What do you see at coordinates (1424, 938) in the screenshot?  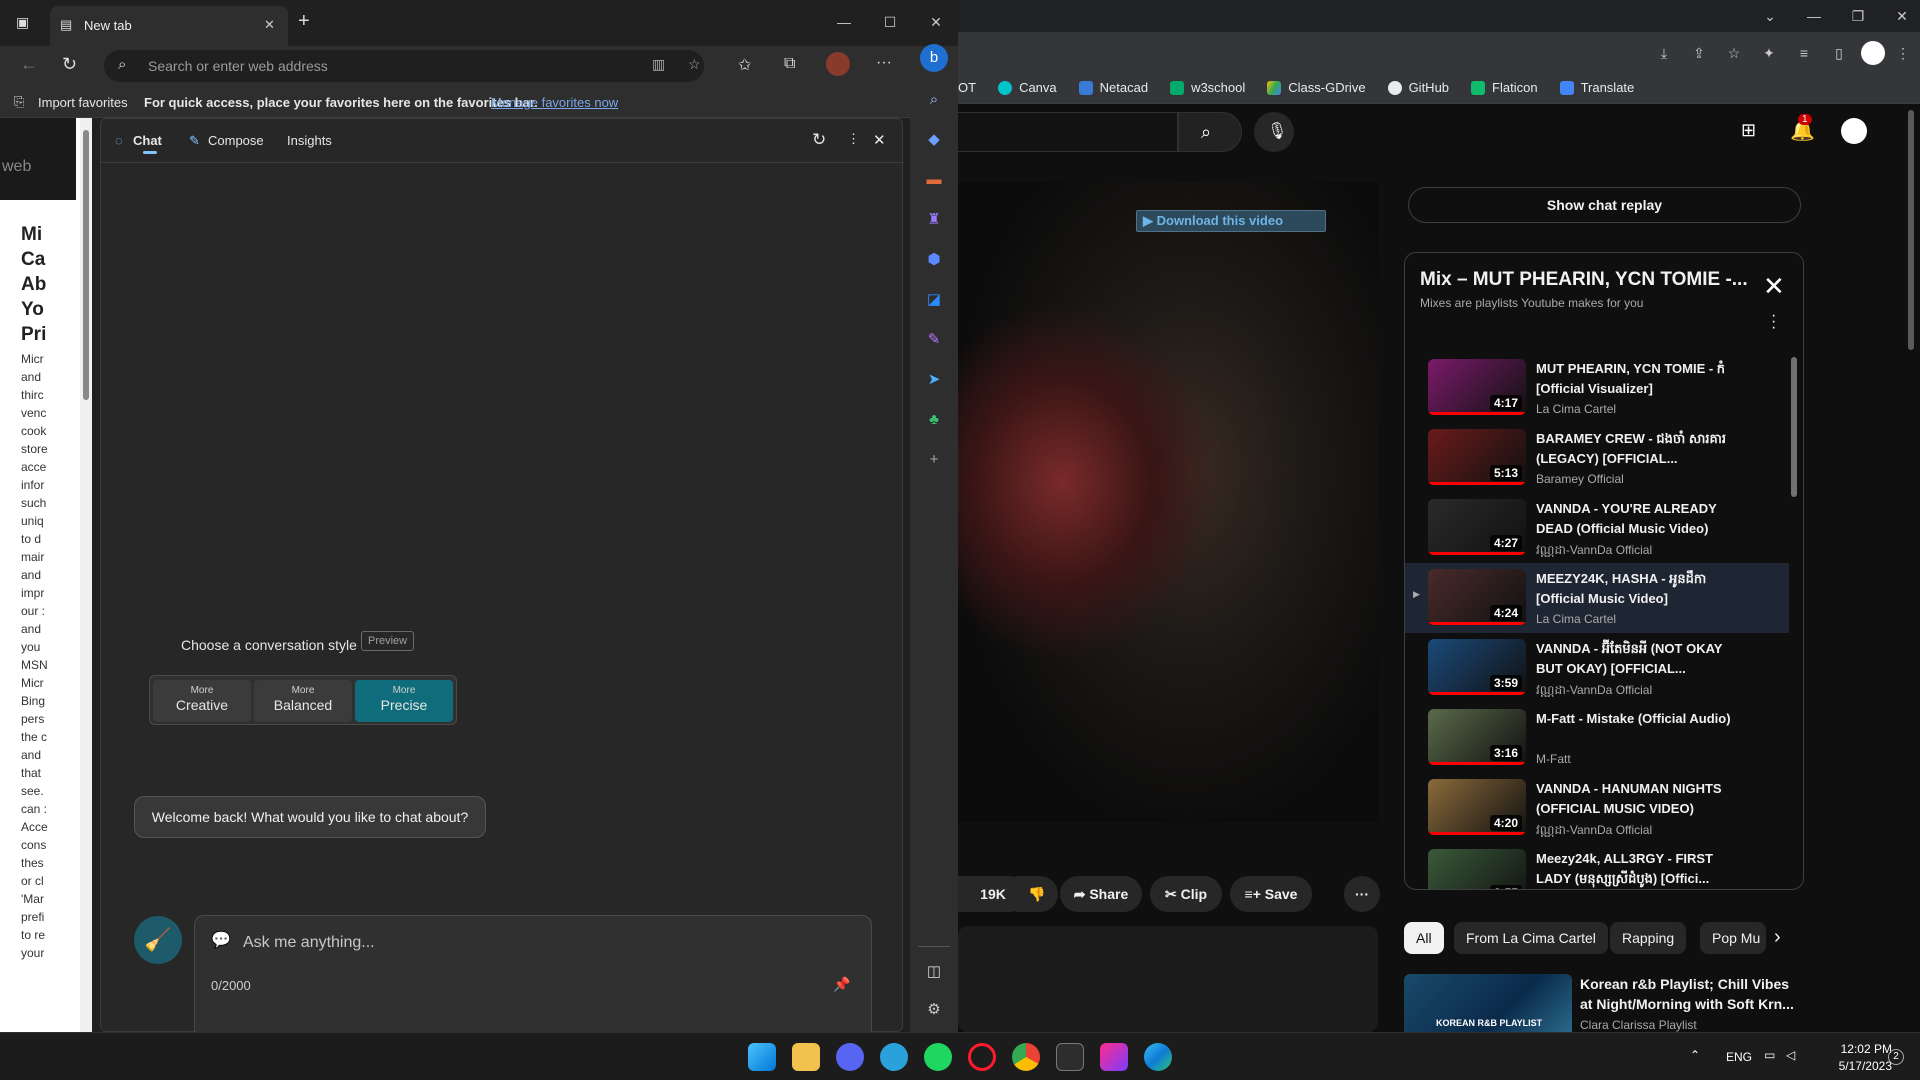 I see `chip-all: All` at bounding box center [1424, 938].